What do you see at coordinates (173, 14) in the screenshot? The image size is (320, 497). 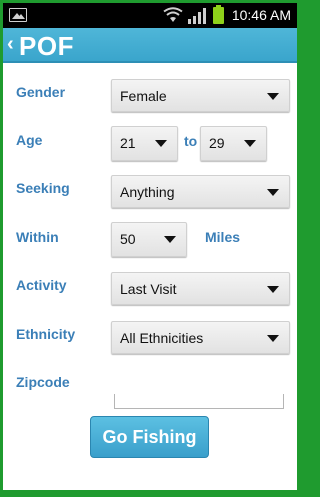 I see `wifi-icon` at bounding box center [173, 14].